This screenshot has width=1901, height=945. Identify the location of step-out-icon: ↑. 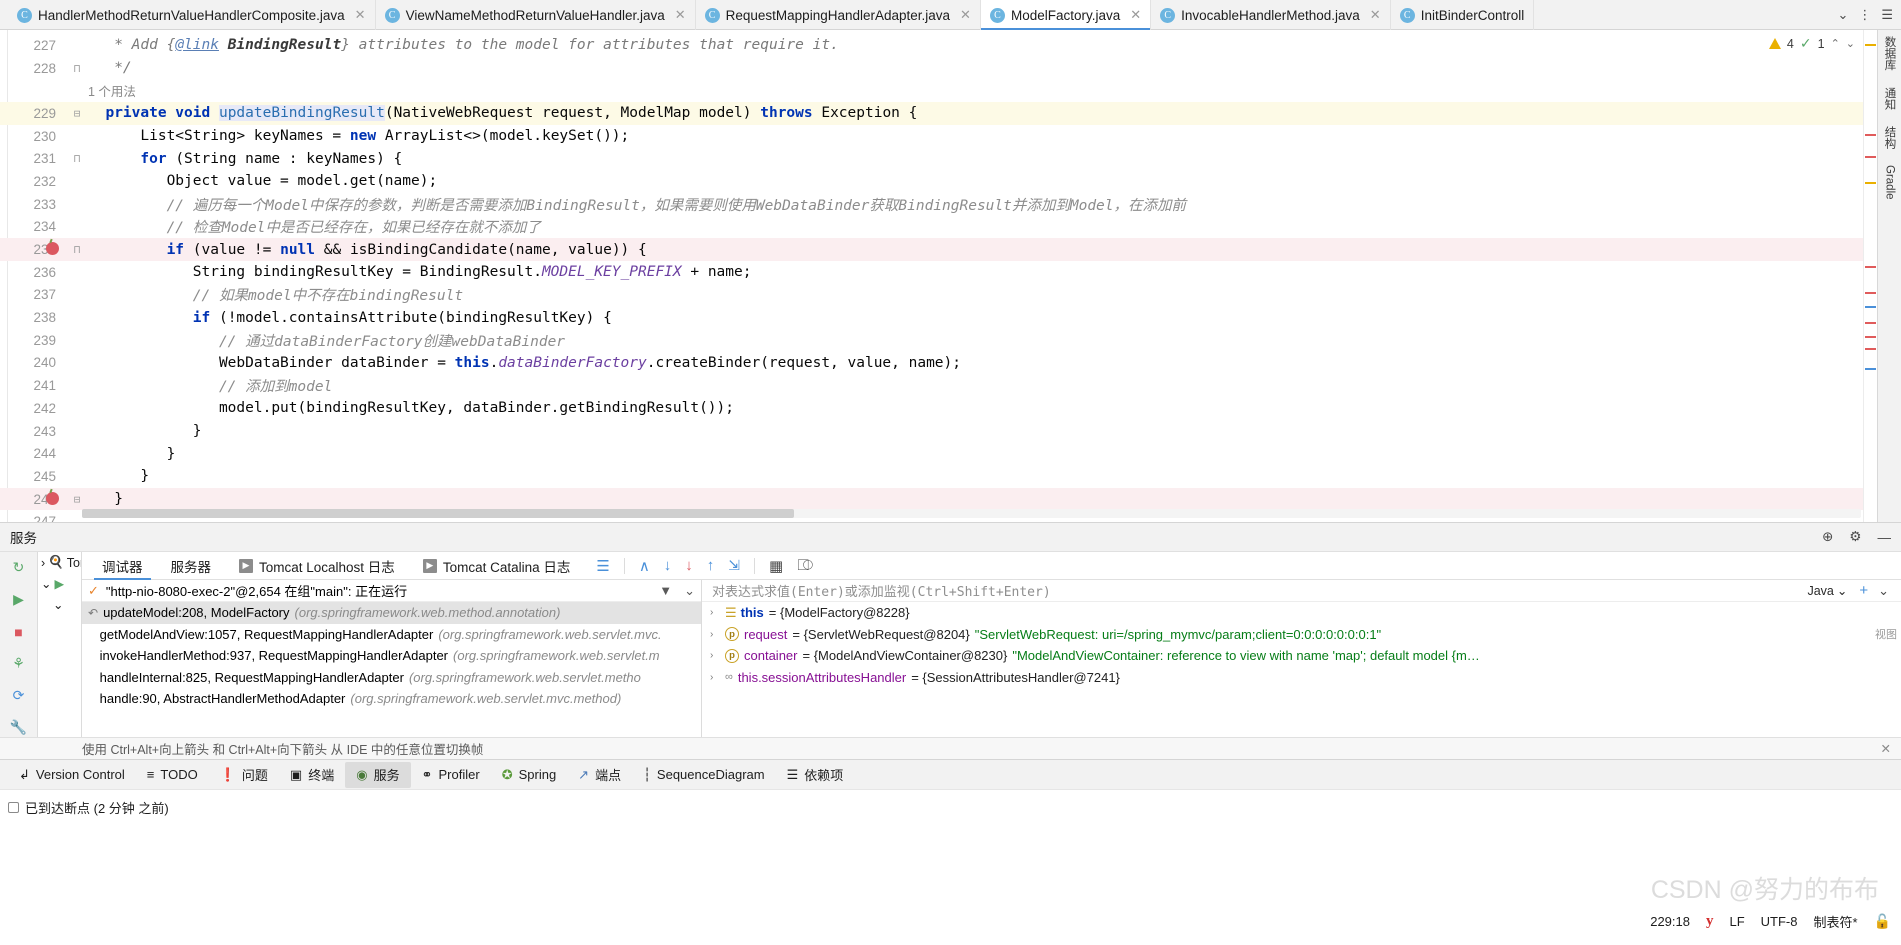
(711, 565).